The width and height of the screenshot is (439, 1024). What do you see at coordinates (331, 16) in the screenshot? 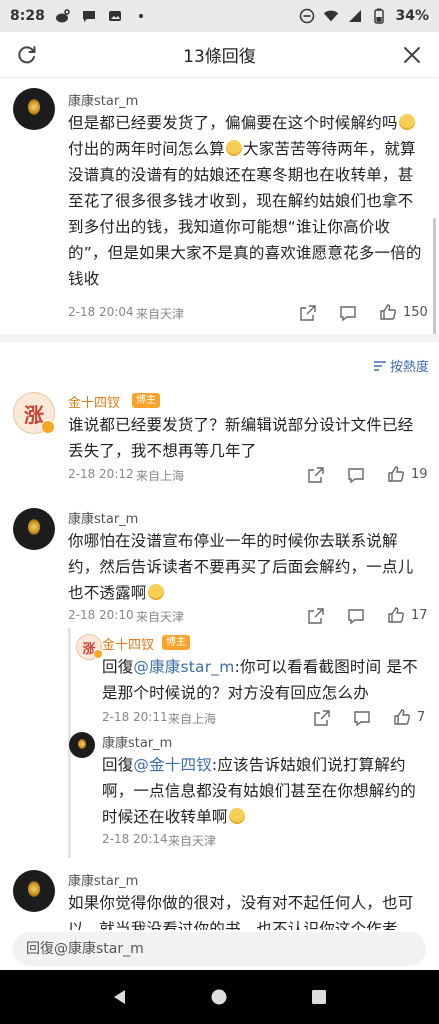
I see `wifi-icon` at bounding box center [331, 16].